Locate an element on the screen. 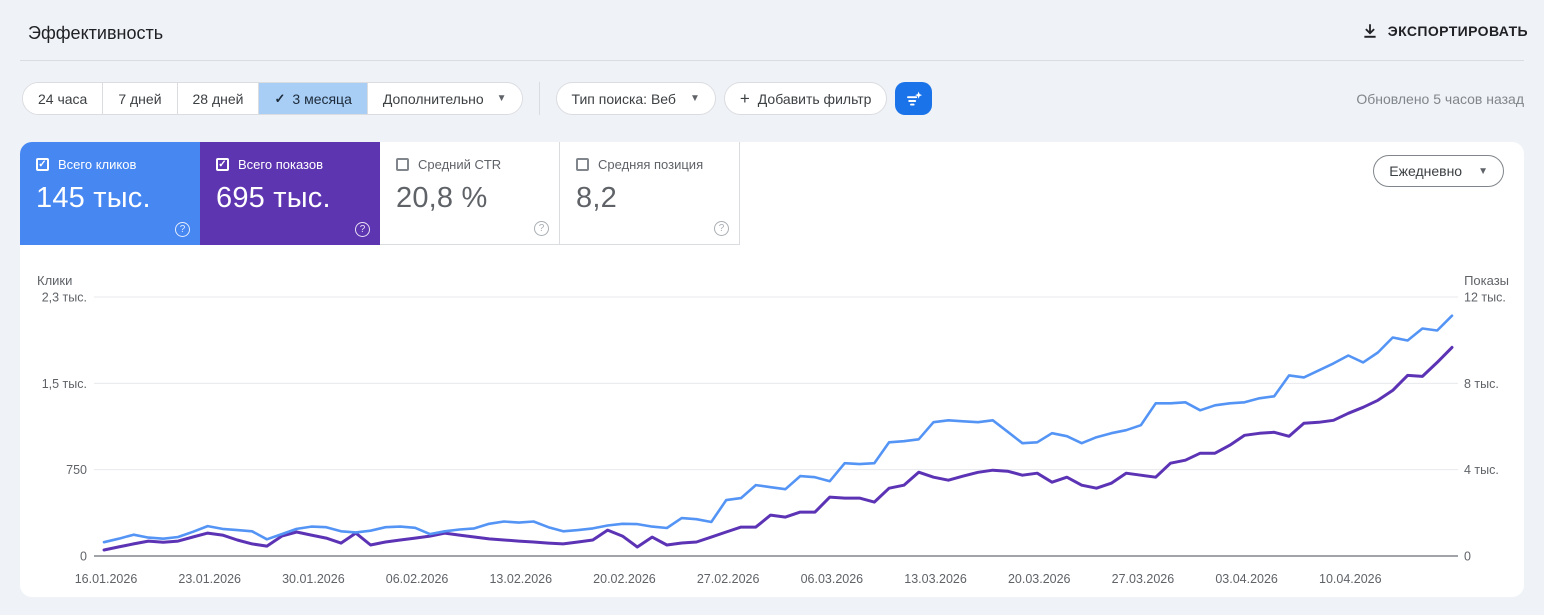 Image resolution: width=1544 pixels, height=615 pixels. metric-label: Всего кликов is located at coordinates (97, 164).